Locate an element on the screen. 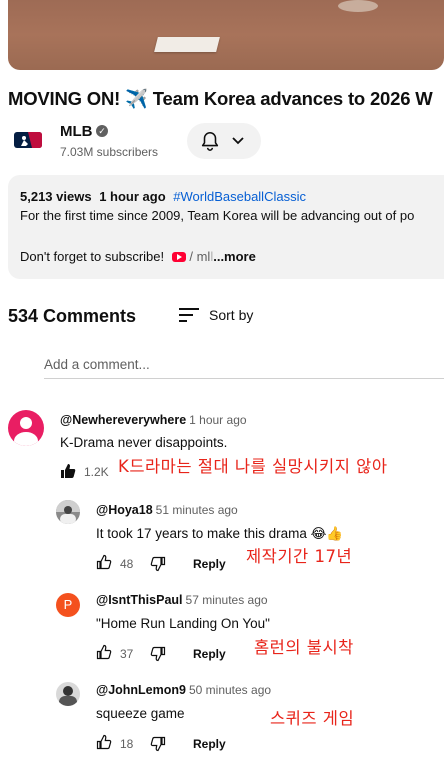  comment-author: @Hoya18 51 minutes ago is located at coordinates (167, 510).